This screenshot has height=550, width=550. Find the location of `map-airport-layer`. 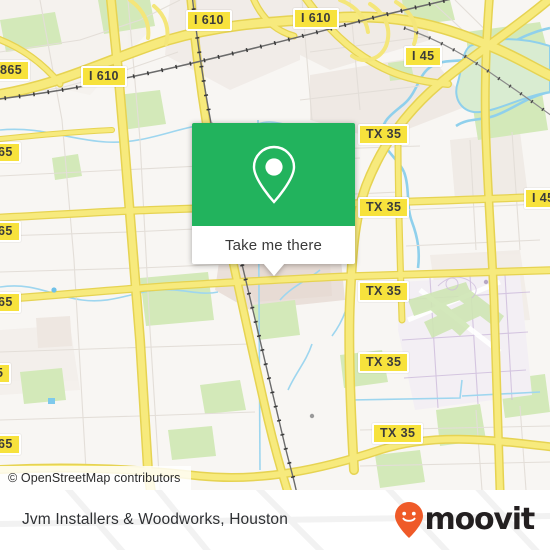

map-airport-layer is located at coordinates (465, 342).